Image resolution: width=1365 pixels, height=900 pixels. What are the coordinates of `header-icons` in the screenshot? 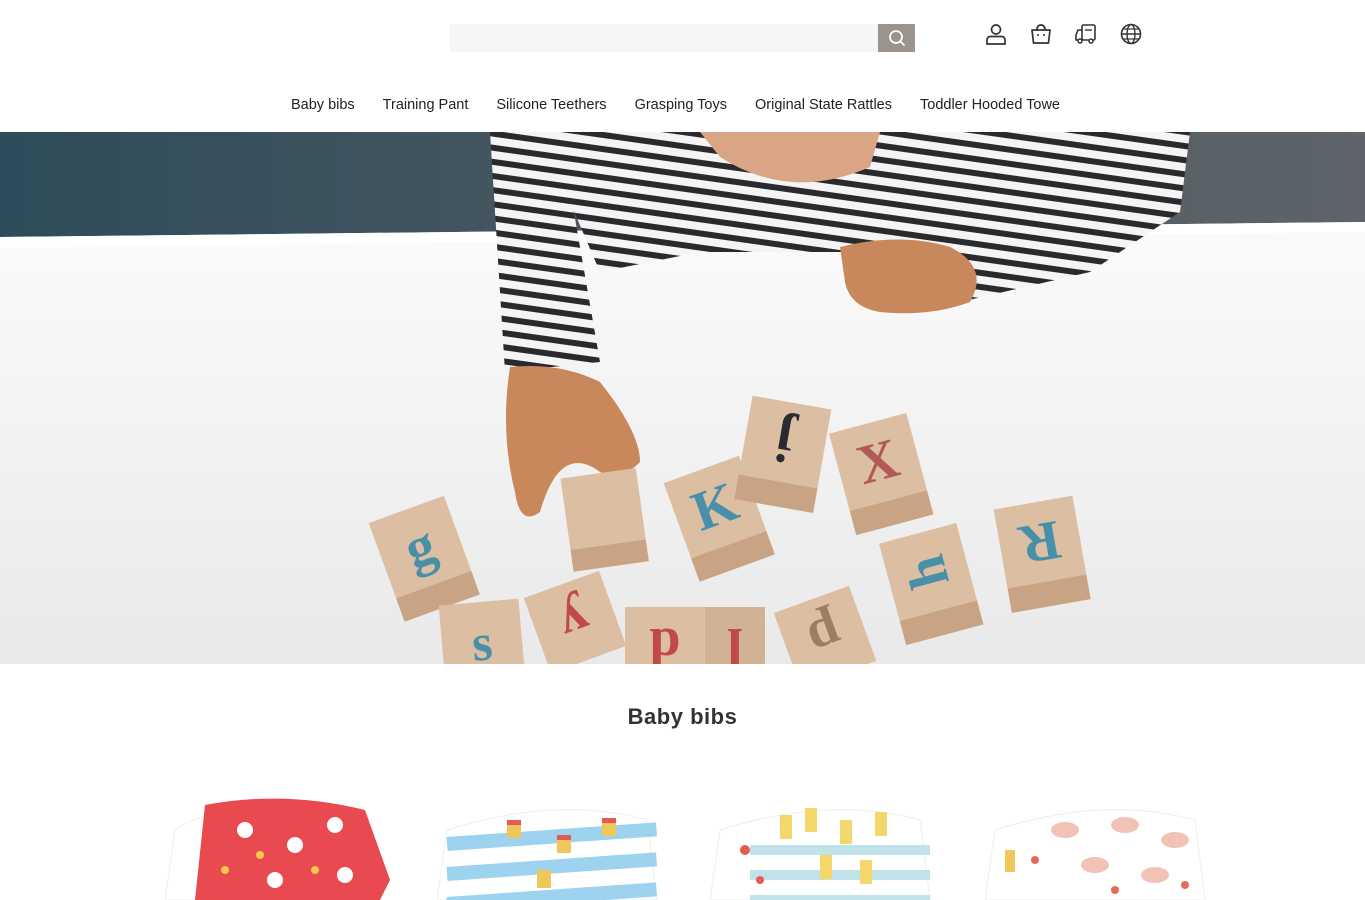 It's located at (1063, 34).